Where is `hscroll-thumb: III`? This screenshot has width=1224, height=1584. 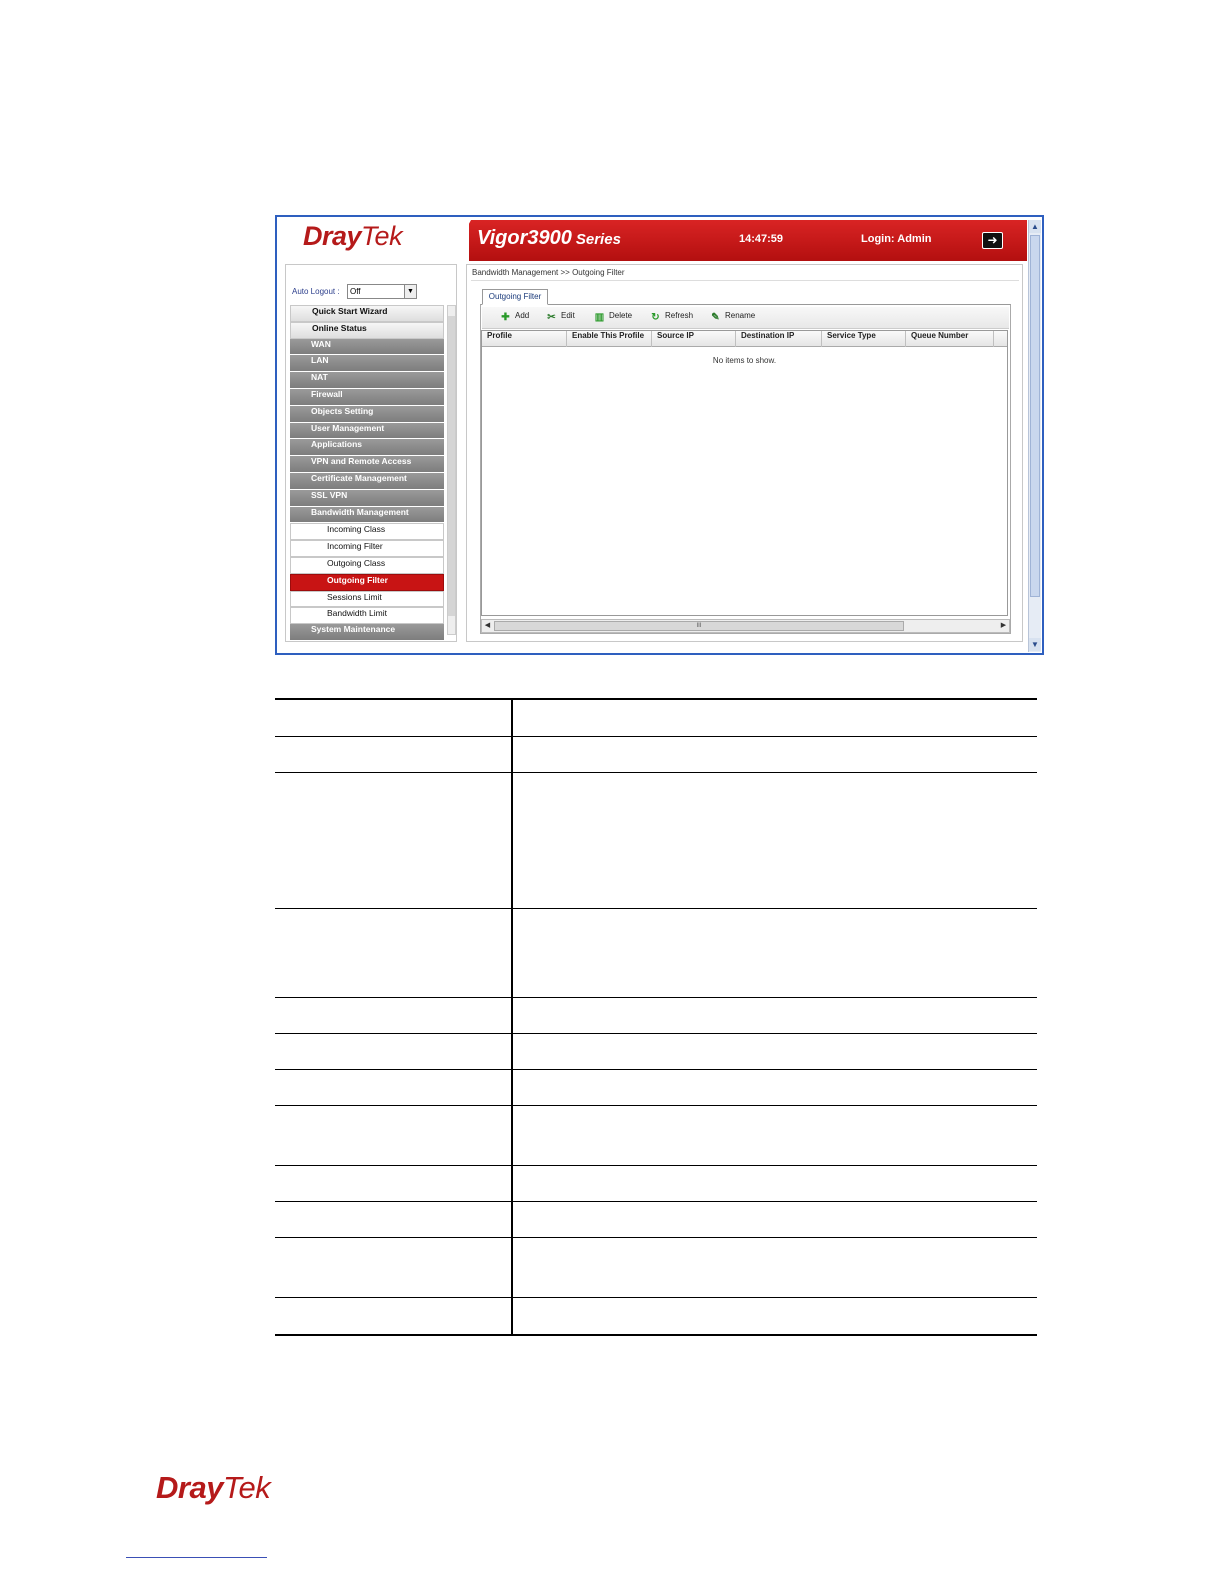
hscroll-thumb: III is located at coordinates (699, 626).